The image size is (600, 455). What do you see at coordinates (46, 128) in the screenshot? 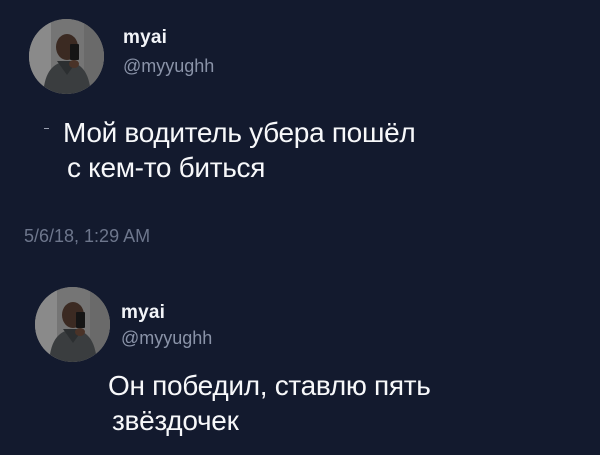
I see `text-mark` at bounding box center [46, 128].